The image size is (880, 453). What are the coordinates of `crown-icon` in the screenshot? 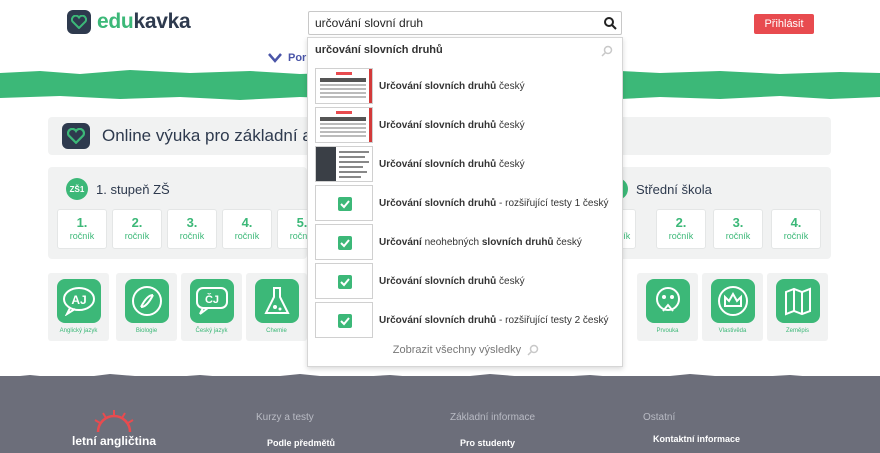 It's located at (732, 301).